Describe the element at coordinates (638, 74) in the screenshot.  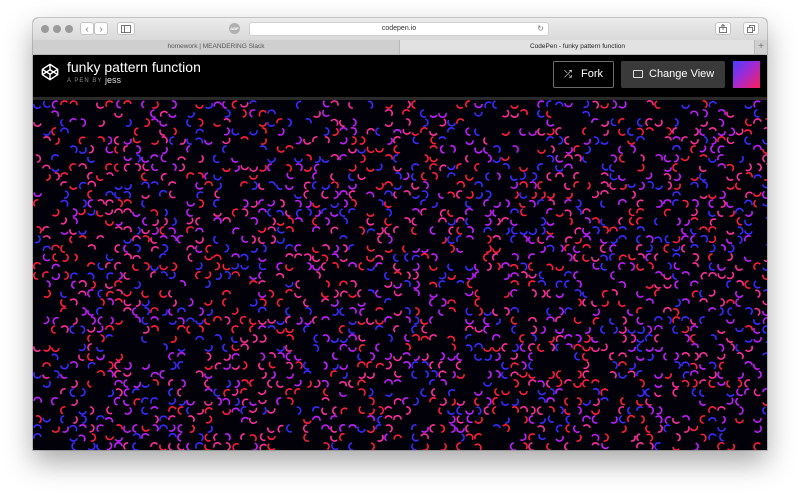
I see `change-view-icon` at that location.